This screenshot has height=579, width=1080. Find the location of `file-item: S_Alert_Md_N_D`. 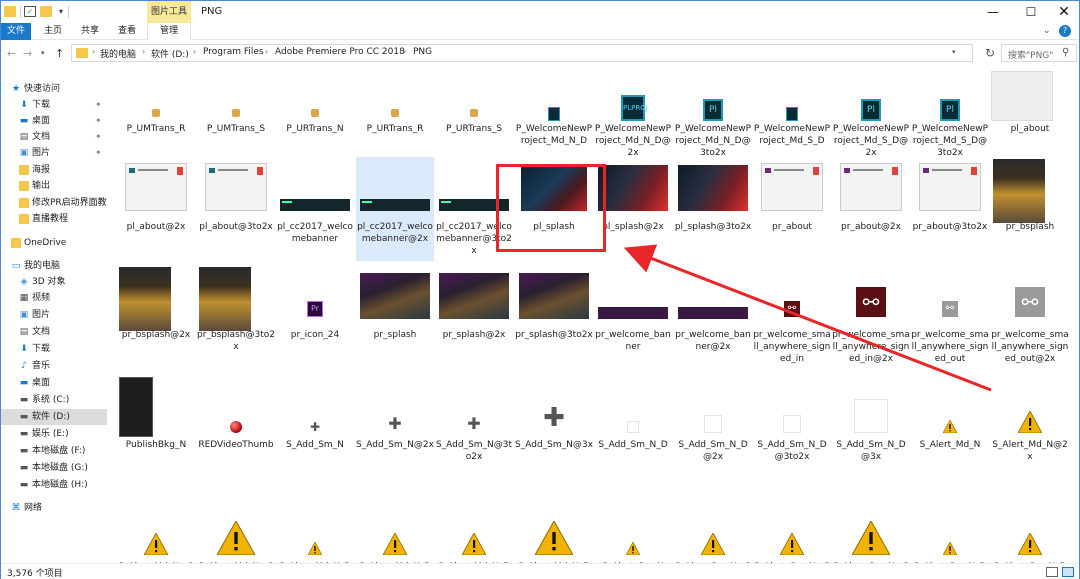

file-item: S_Alert_Md_N_D is located at coordinates (315, 530).